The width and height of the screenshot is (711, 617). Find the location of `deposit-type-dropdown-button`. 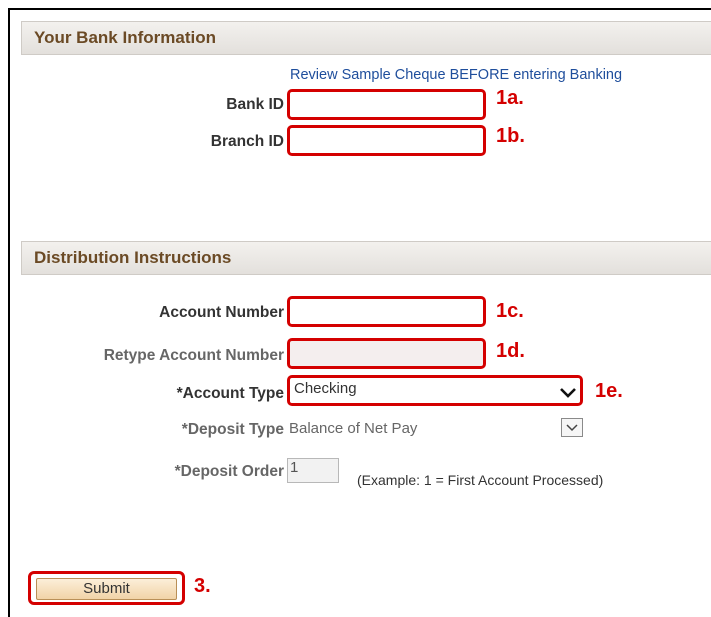

deposit-type-dropdown-button is located at coordinates (572, 427).